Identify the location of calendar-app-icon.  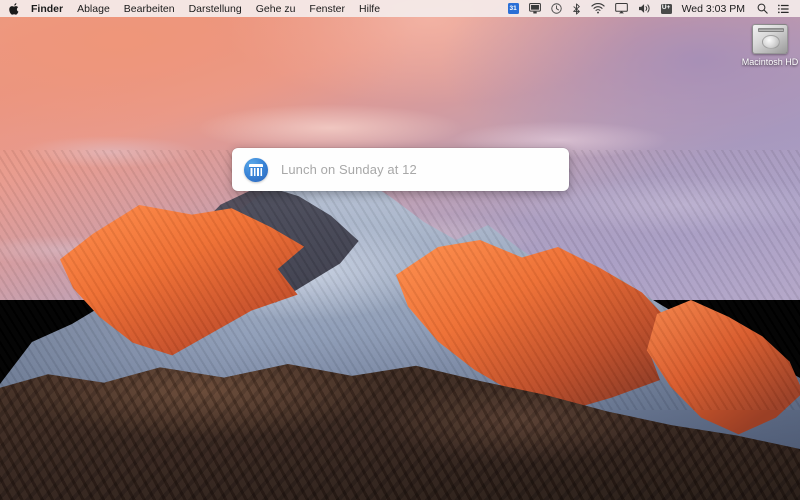
(256, 169).